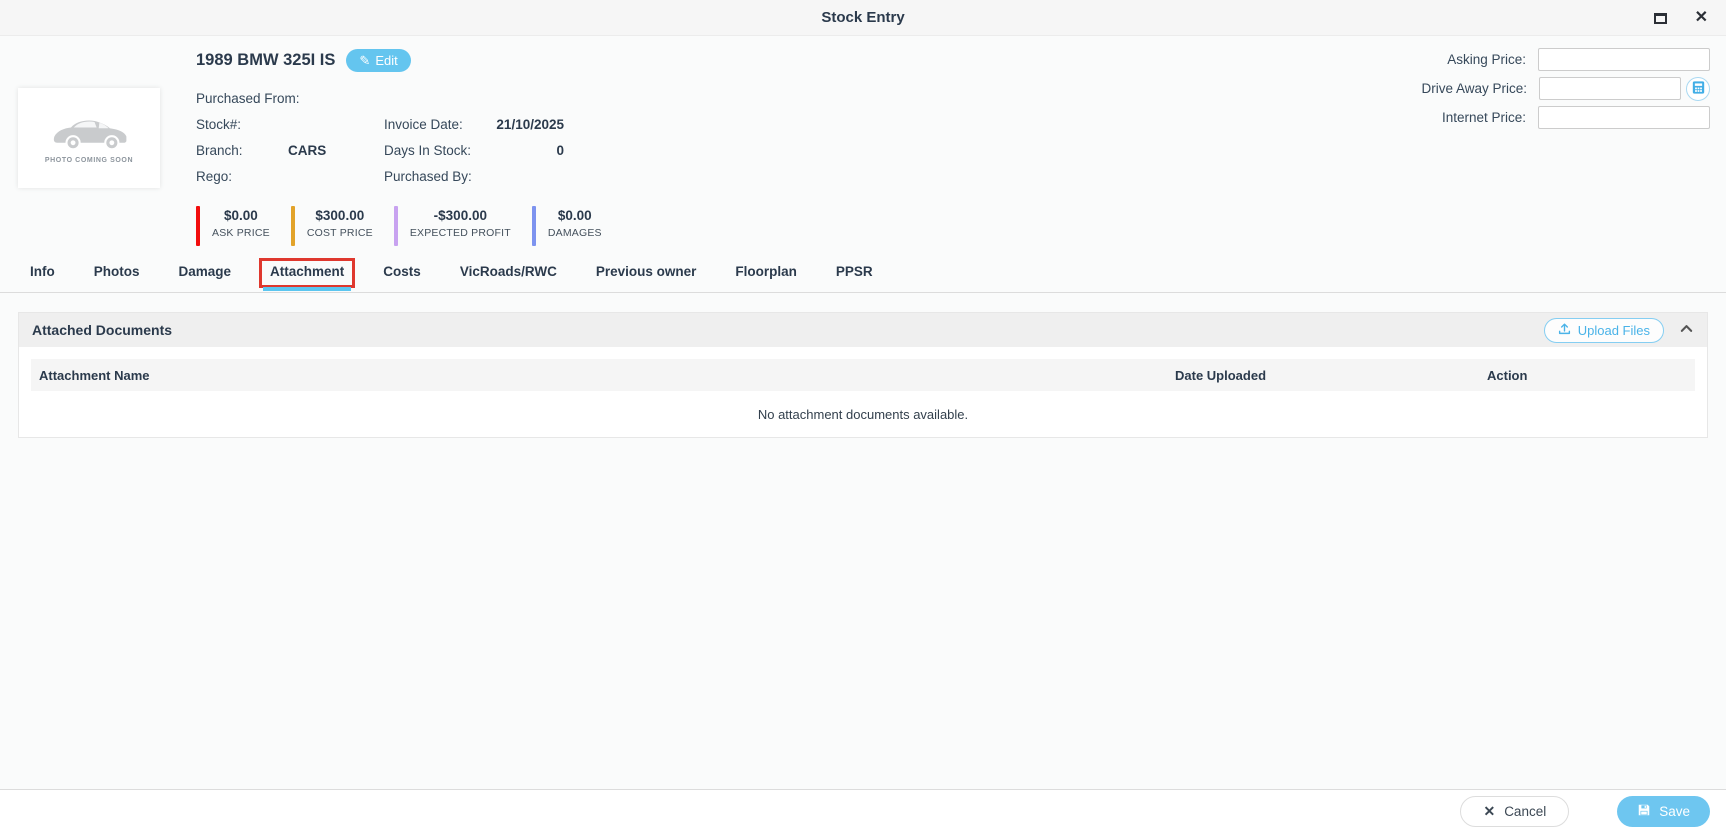 The image size is (1726, 832). I want to click on column-action: Action, so click(1507, 375).